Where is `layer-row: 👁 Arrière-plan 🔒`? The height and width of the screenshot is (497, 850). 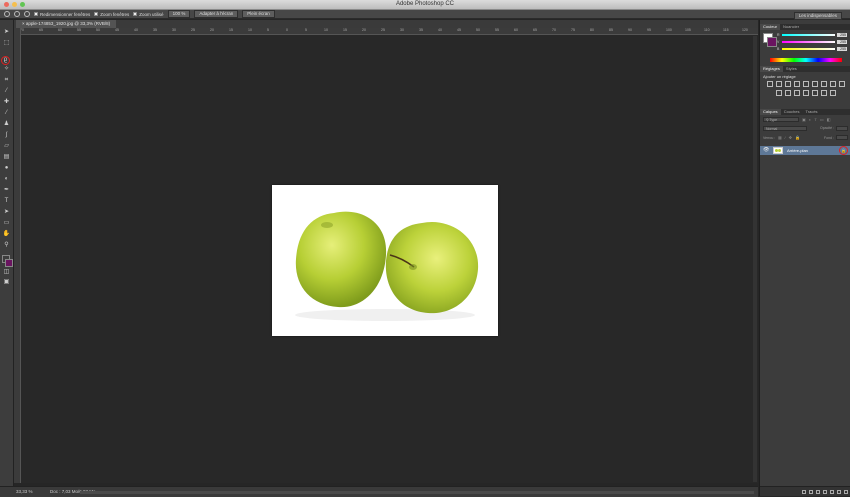 layer-row: 👁 Arrière-plan 🔒 is located at coordinates (805, 150).